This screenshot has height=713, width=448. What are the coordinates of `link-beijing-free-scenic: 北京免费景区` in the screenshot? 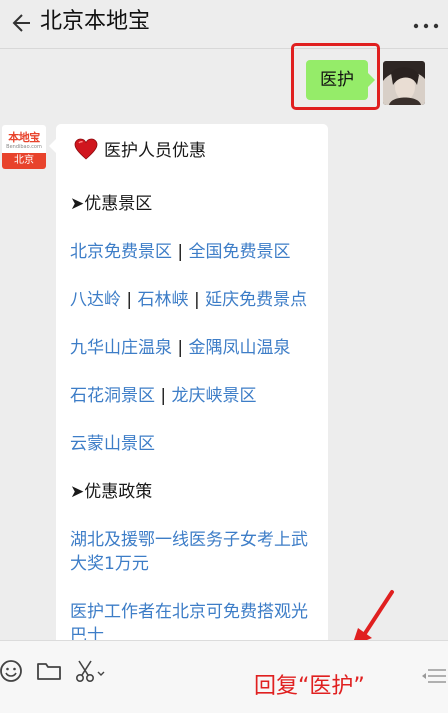 It's located at (121, 252).